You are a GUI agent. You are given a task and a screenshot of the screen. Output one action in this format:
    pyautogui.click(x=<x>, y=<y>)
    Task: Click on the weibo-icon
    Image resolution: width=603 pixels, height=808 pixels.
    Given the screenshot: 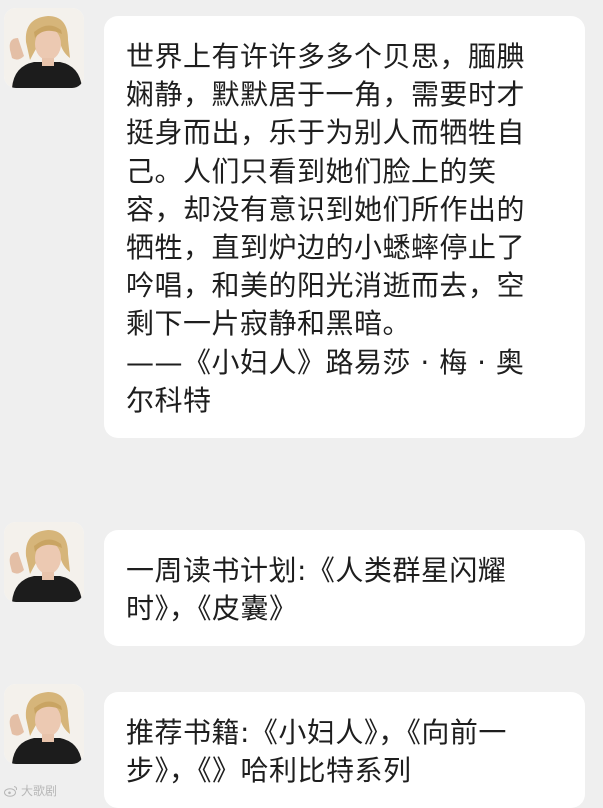 What is the action you would take?
    pyautogui.click(x=11, y=791)
    